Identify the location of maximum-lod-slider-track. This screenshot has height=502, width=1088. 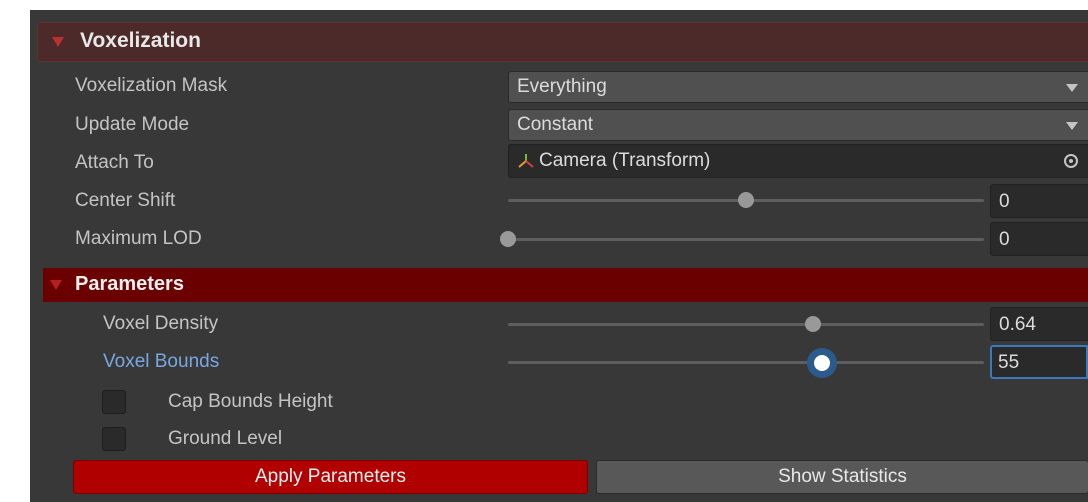
(746, 239).